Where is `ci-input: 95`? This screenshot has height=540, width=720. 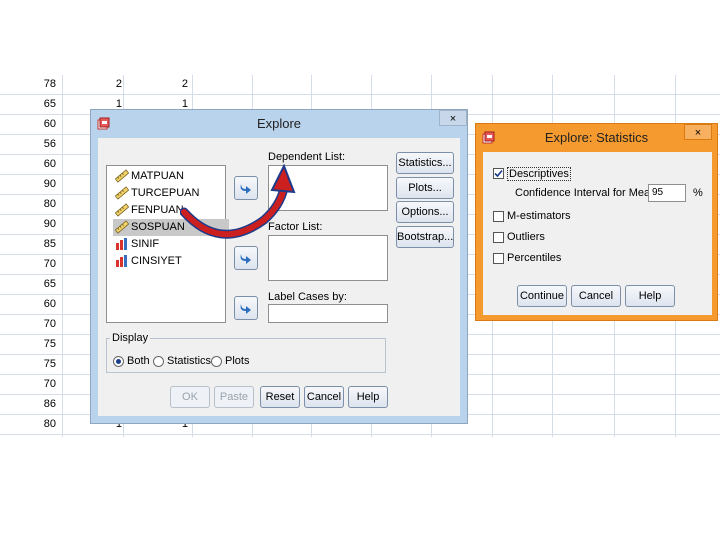 ci-input: 95 is located at coordinates (667, 193).